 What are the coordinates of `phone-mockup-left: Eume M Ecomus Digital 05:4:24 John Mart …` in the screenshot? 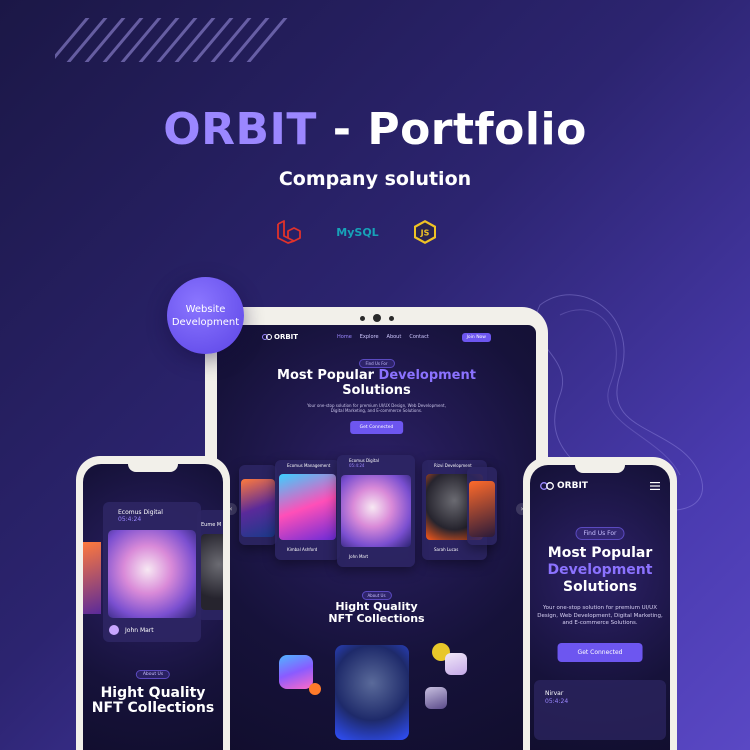 It's located at (153, 603).